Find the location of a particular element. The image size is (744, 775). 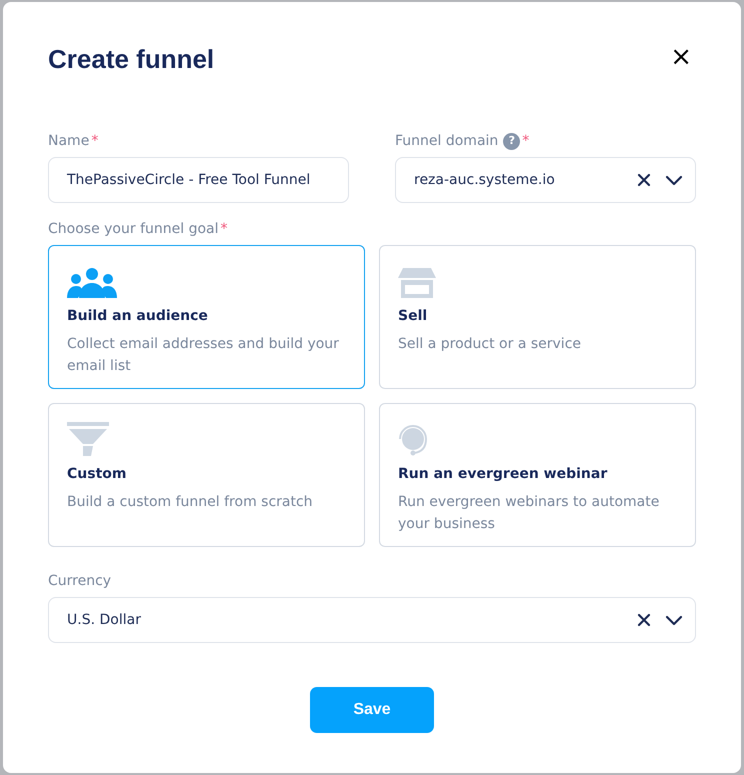

funnel-icon is located at coordinates (88, 439).